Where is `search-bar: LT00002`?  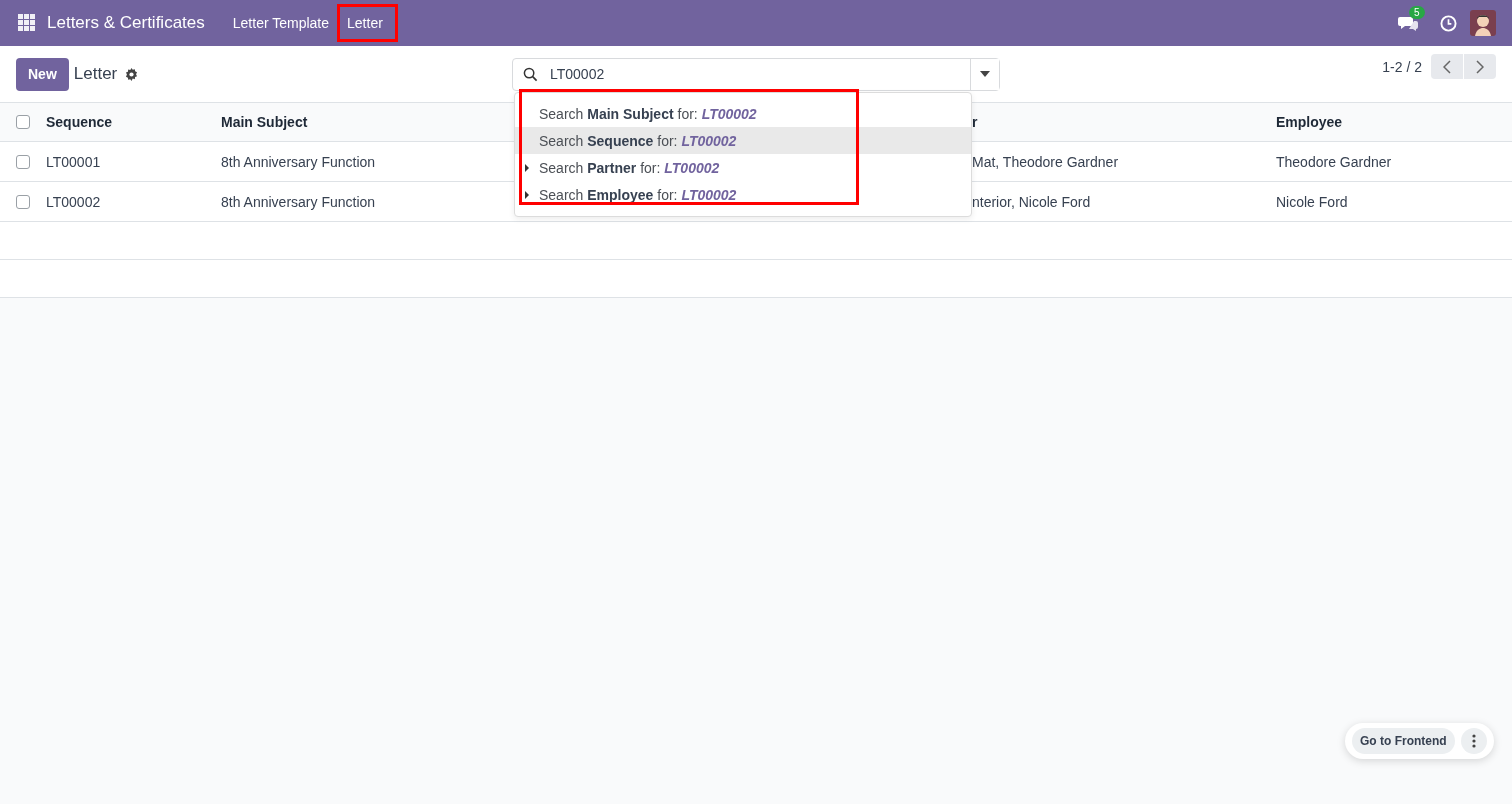
search-bar: LT00002 is located at coordinates (756, 74).